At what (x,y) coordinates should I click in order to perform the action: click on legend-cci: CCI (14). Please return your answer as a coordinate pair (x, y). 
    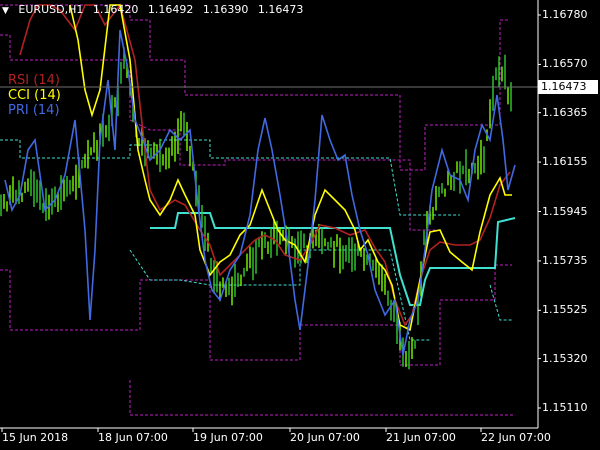
    Looking at the image, I should click on (34, 95).